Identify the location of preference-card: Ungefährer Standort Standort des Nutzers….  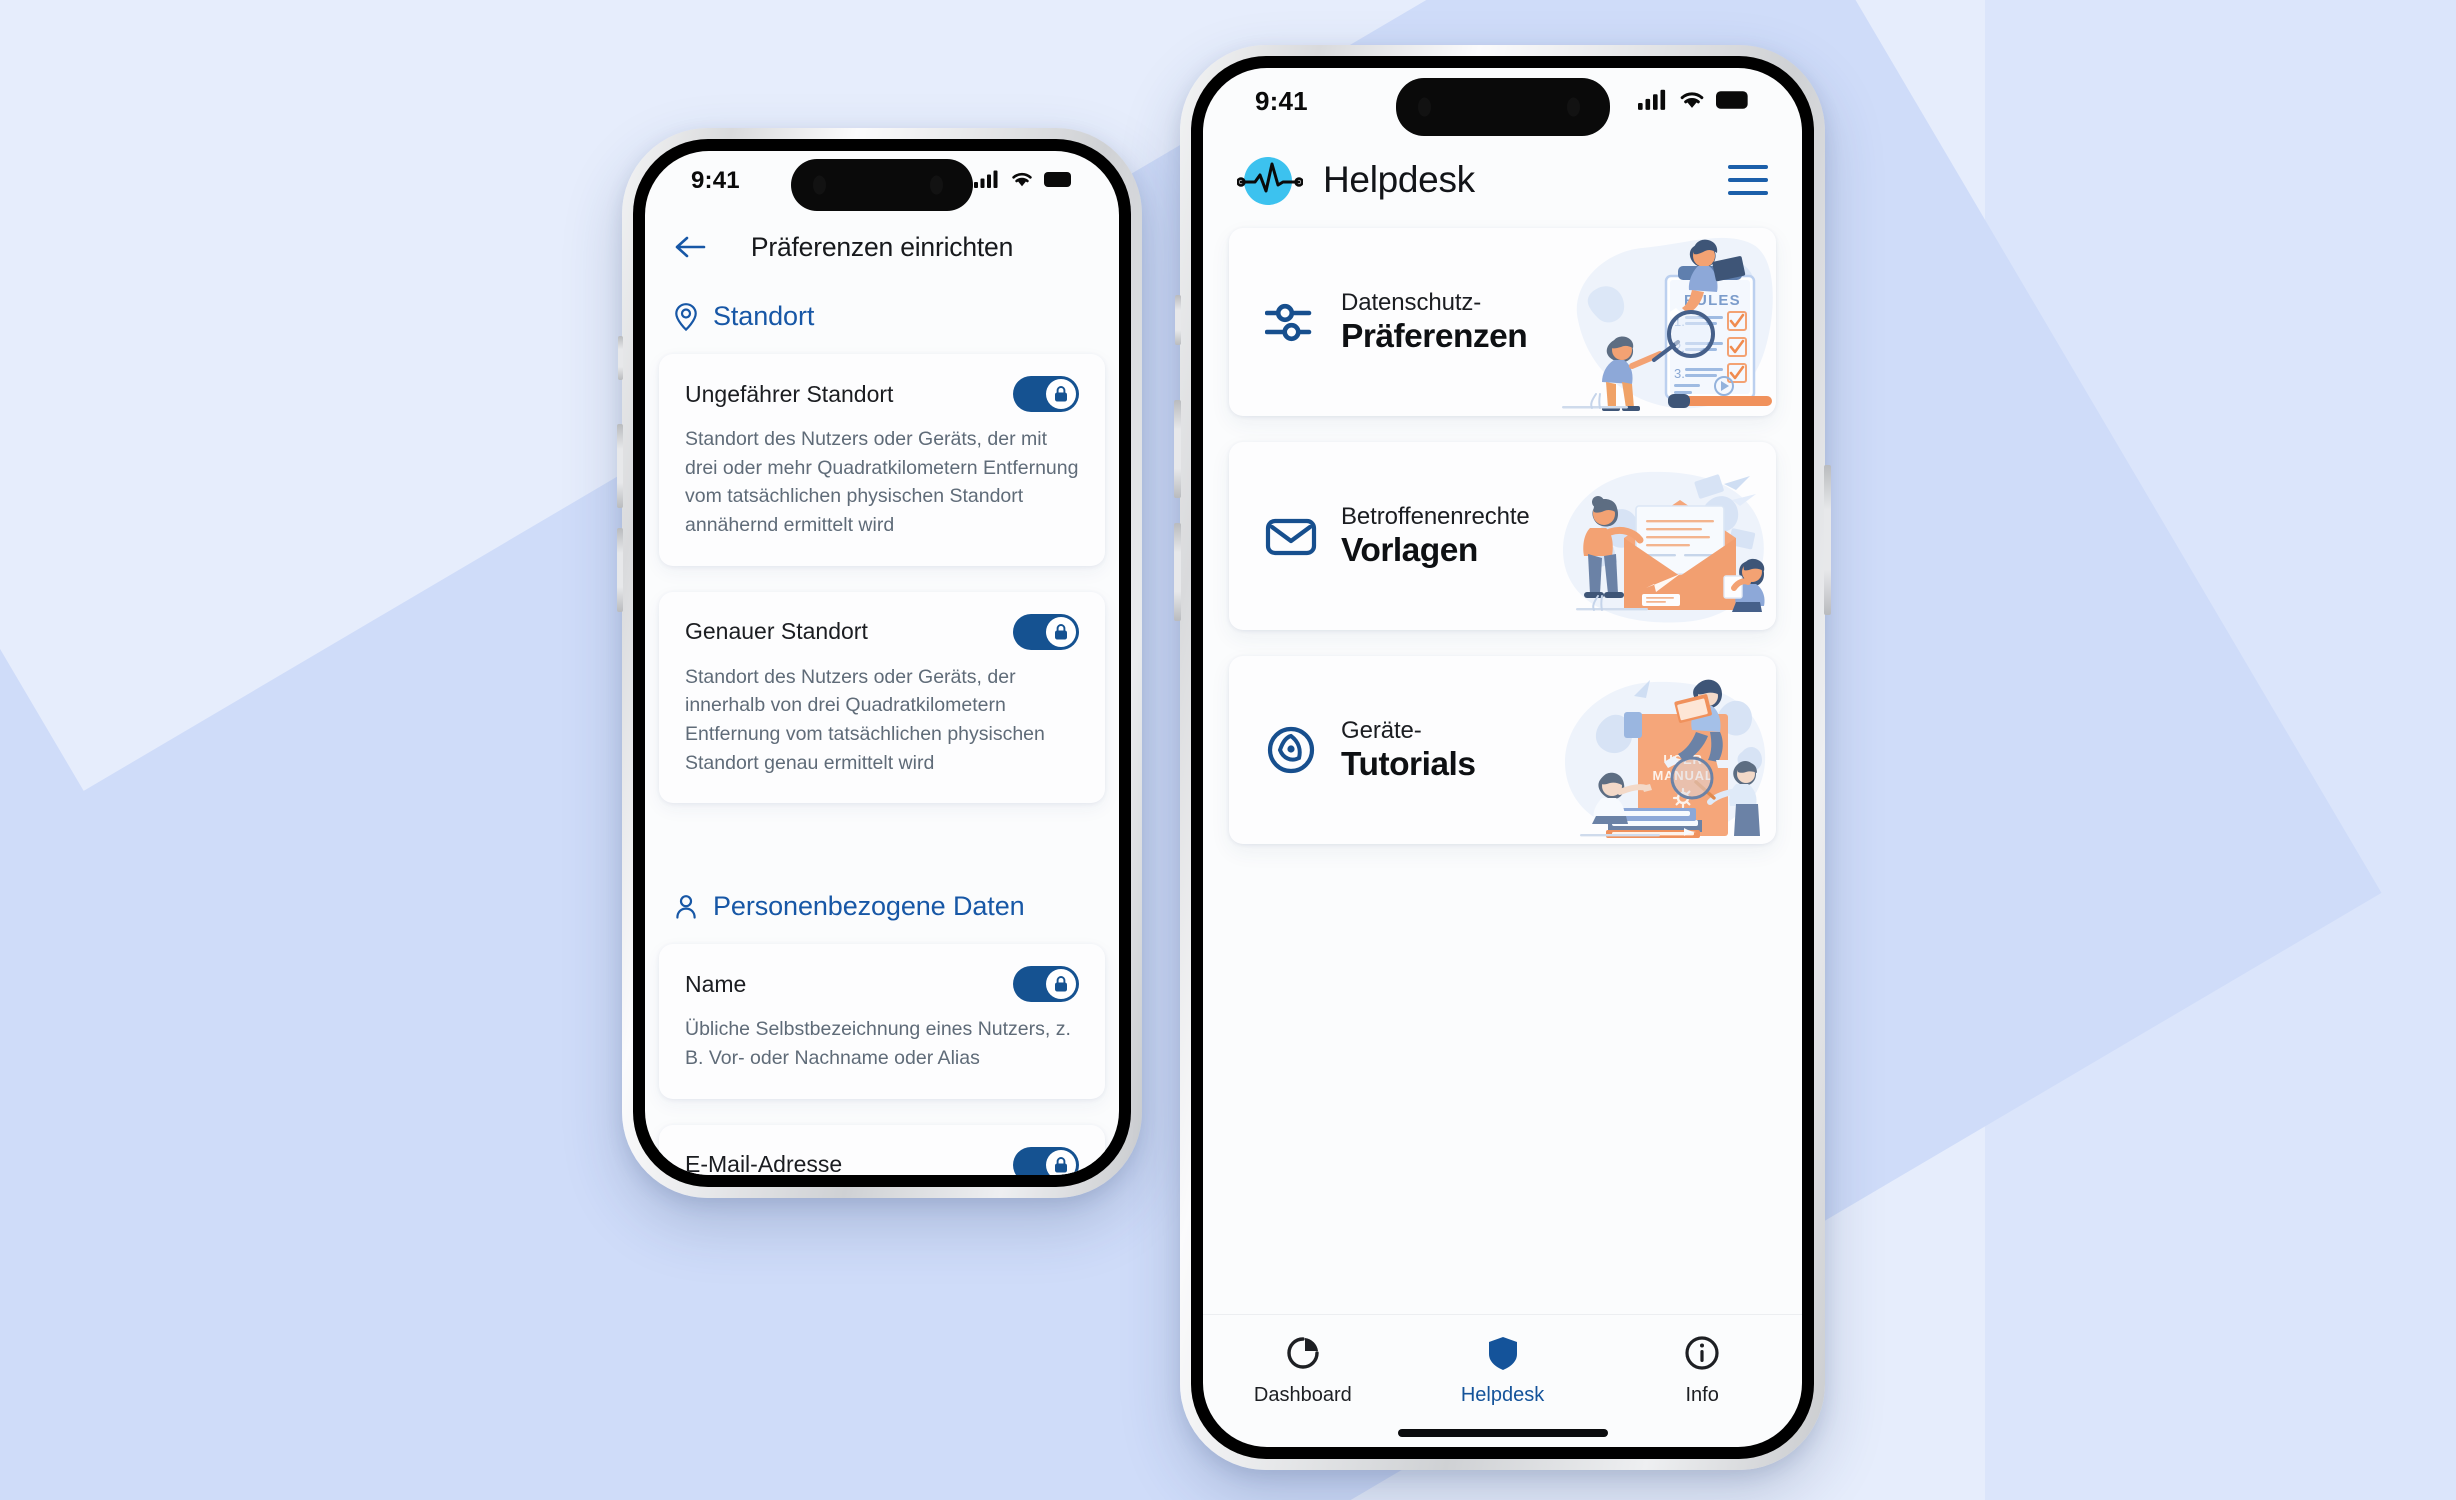
(882, 460).